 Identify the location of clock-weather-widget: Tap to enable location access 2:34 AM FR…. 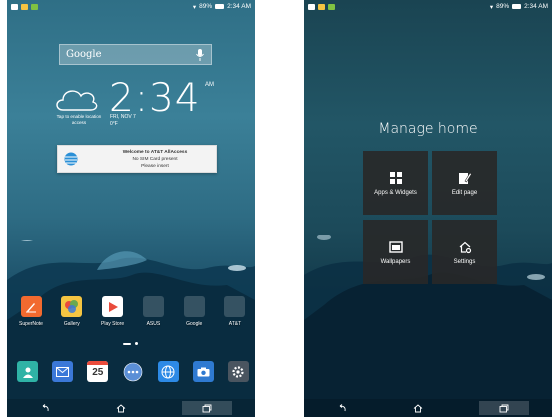
(143, 108).